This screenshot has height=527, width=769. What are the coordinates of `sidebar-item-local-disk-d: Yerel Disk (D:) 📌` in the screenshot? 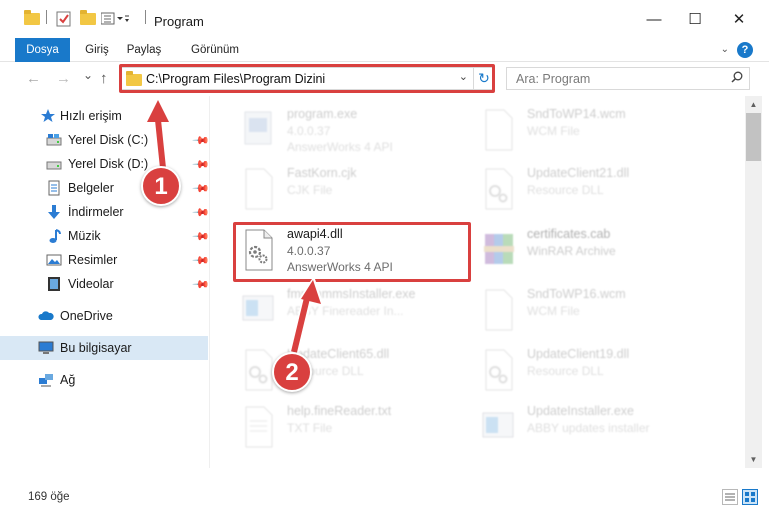 It's located at (105, 164).